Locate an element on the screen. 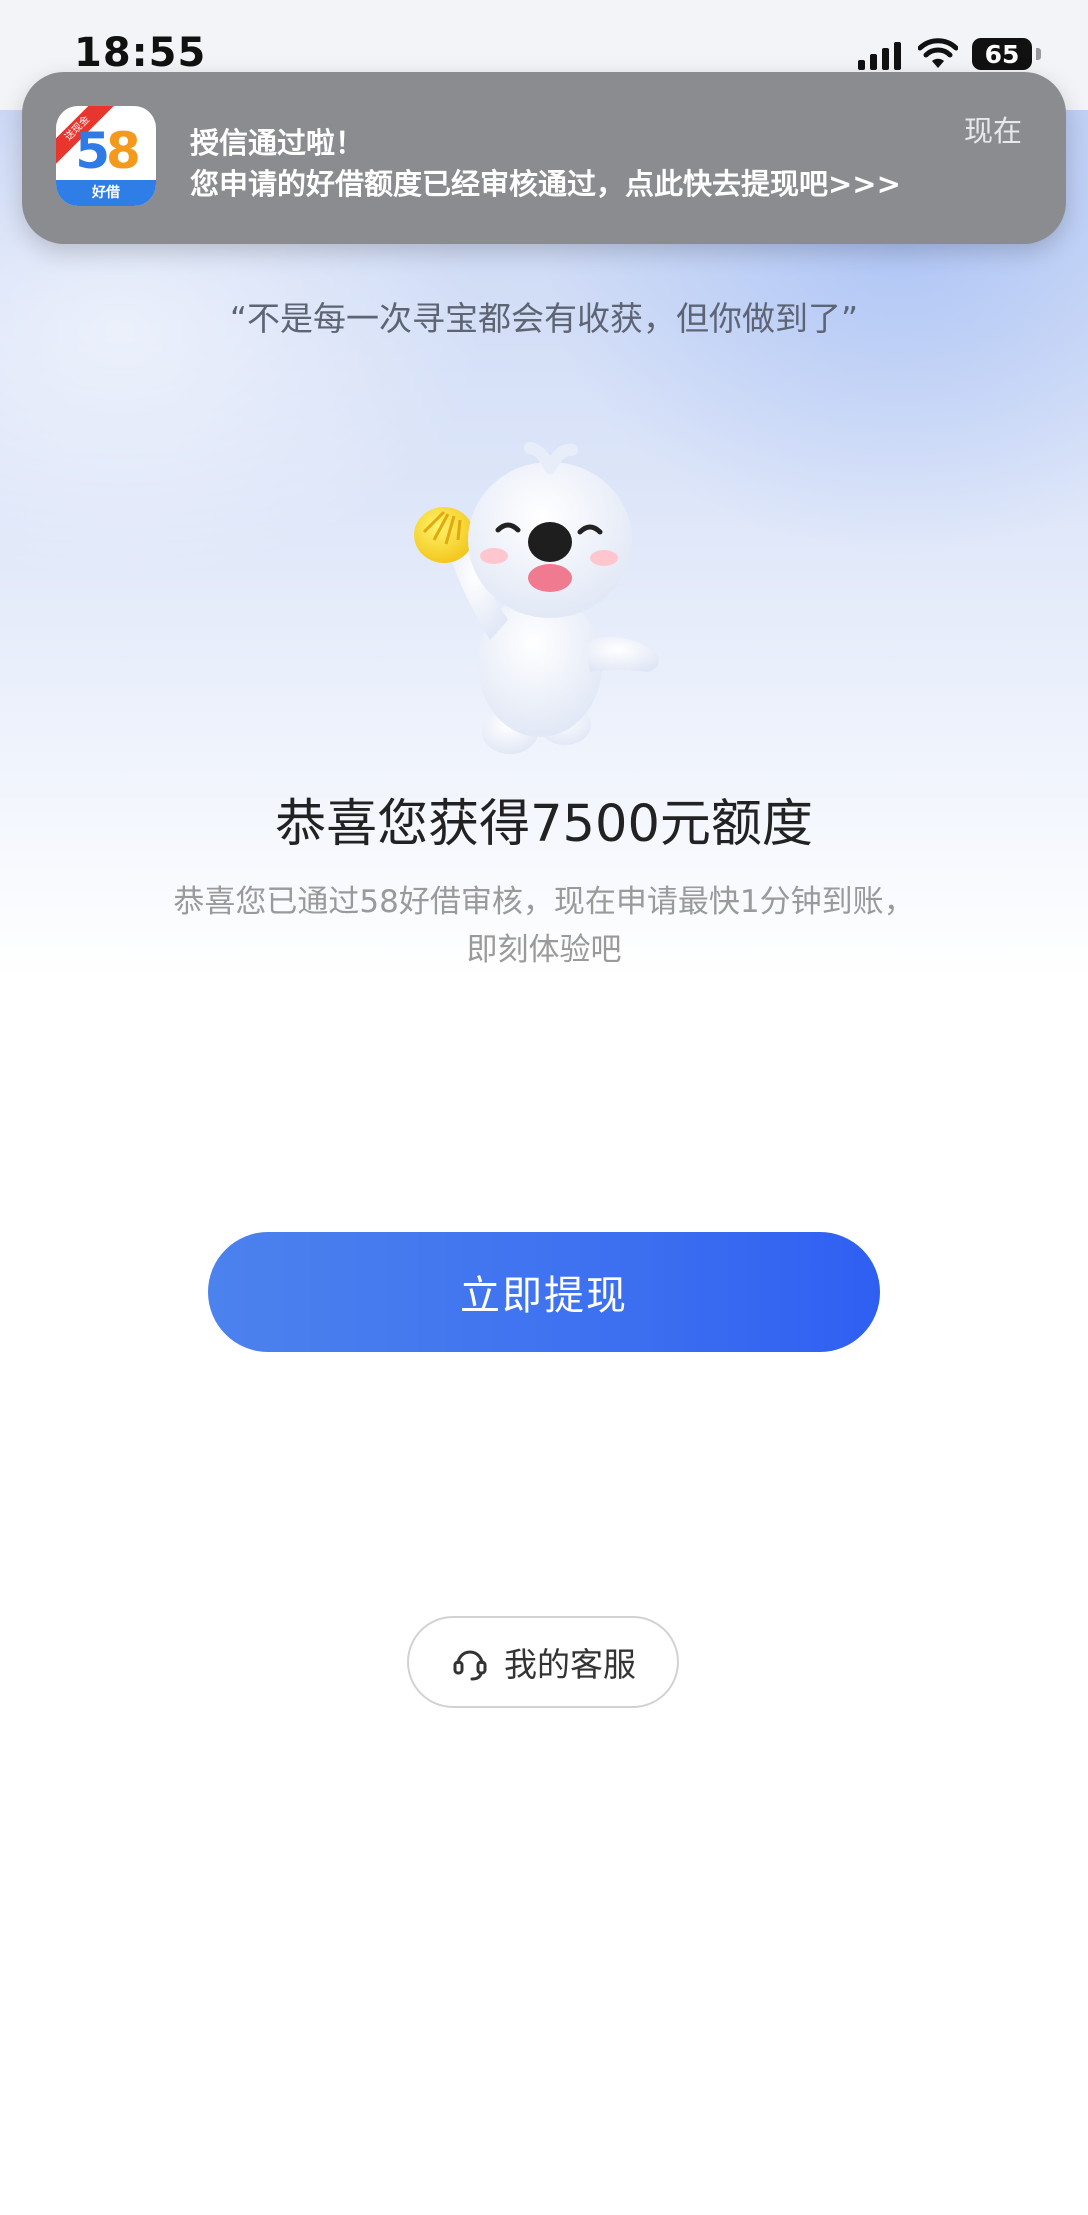  withdraw-now-button: 立即提现 is located at coordinates (544, 1292).